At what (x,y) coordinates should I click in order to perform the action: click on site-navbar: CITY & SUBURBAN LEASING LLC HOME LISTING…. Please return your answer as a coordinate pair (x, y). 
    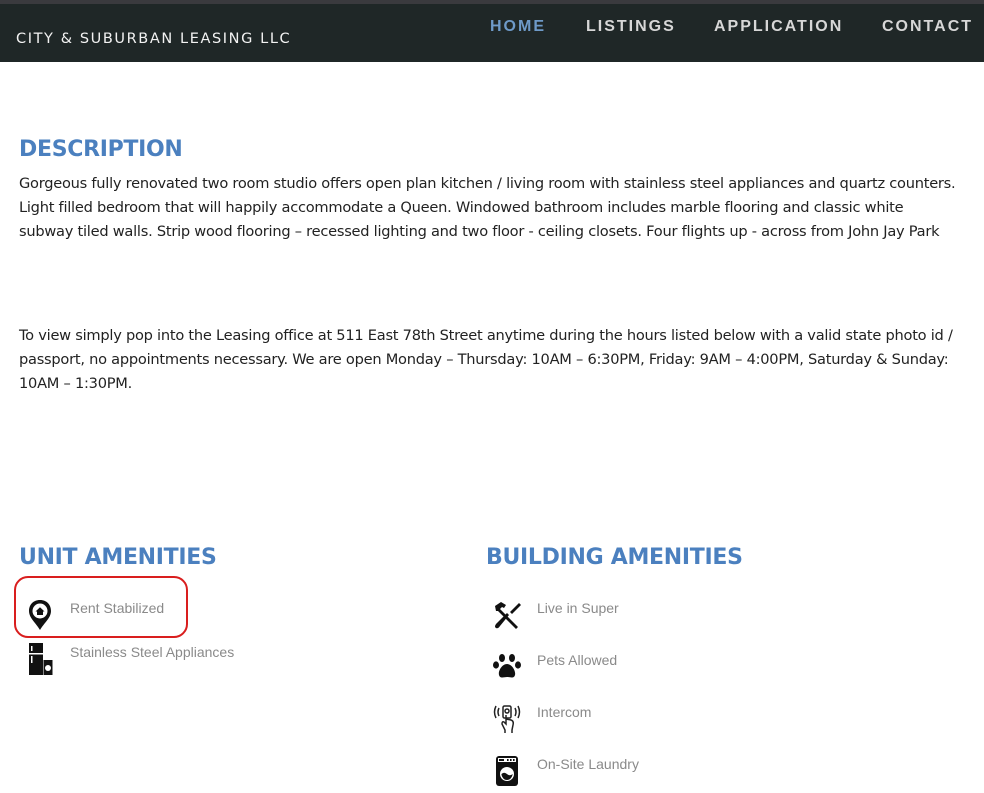
    Looking at the image, I should click on (492, 33).